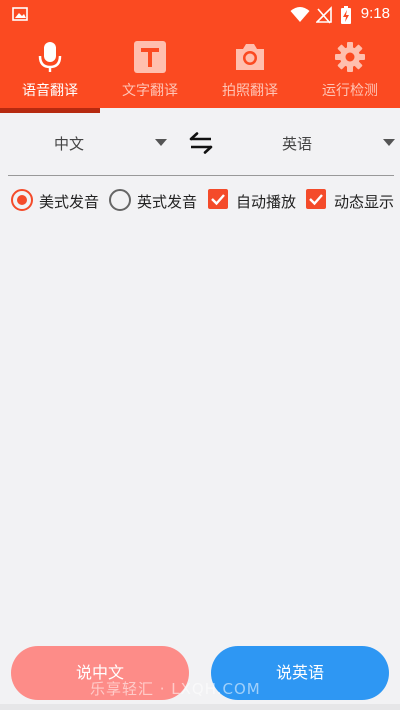 Image resolution: width=400 pixels, height=710 pixels. I want to click on dynamic-display-label: 动态显示, so click(364, 202).